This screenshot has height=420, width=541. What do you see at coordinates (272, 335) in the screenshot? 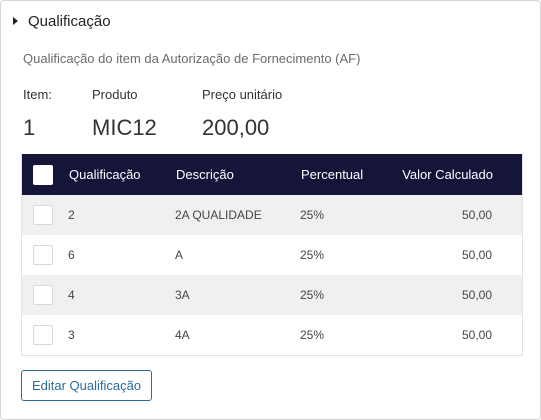
I see `table-row: 3 4A 25% 50,00` at bounding box center [272, 335].